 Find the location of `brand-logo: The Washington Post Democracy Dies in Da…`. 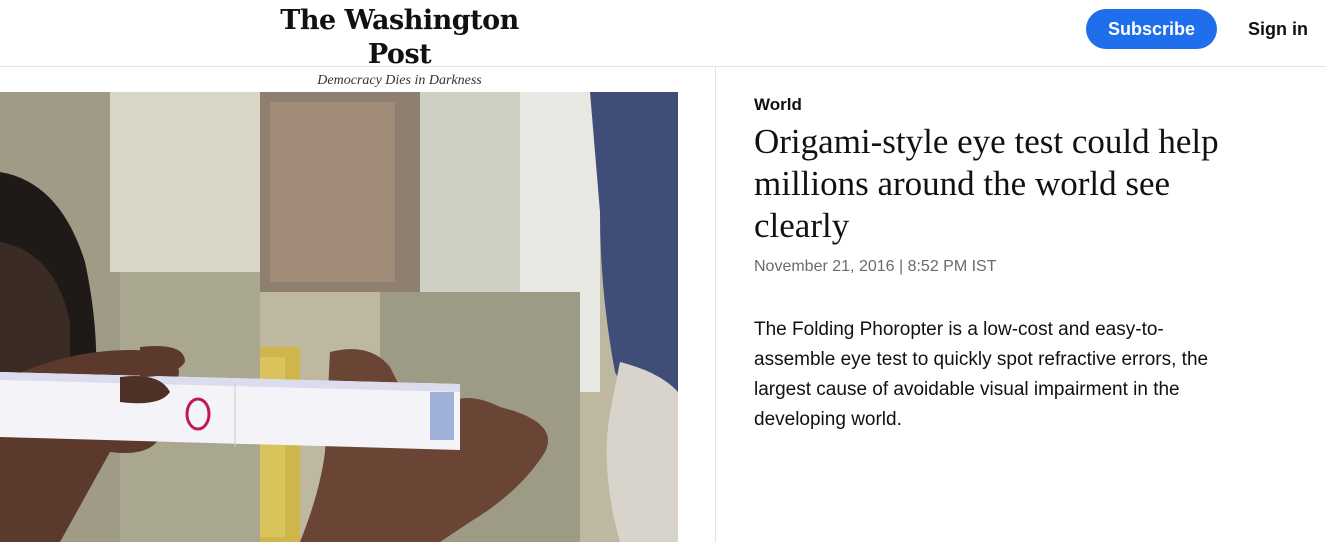

brand-logo: The Washington Post Democracy Dies in Da… is located at coordinates (399, 47).